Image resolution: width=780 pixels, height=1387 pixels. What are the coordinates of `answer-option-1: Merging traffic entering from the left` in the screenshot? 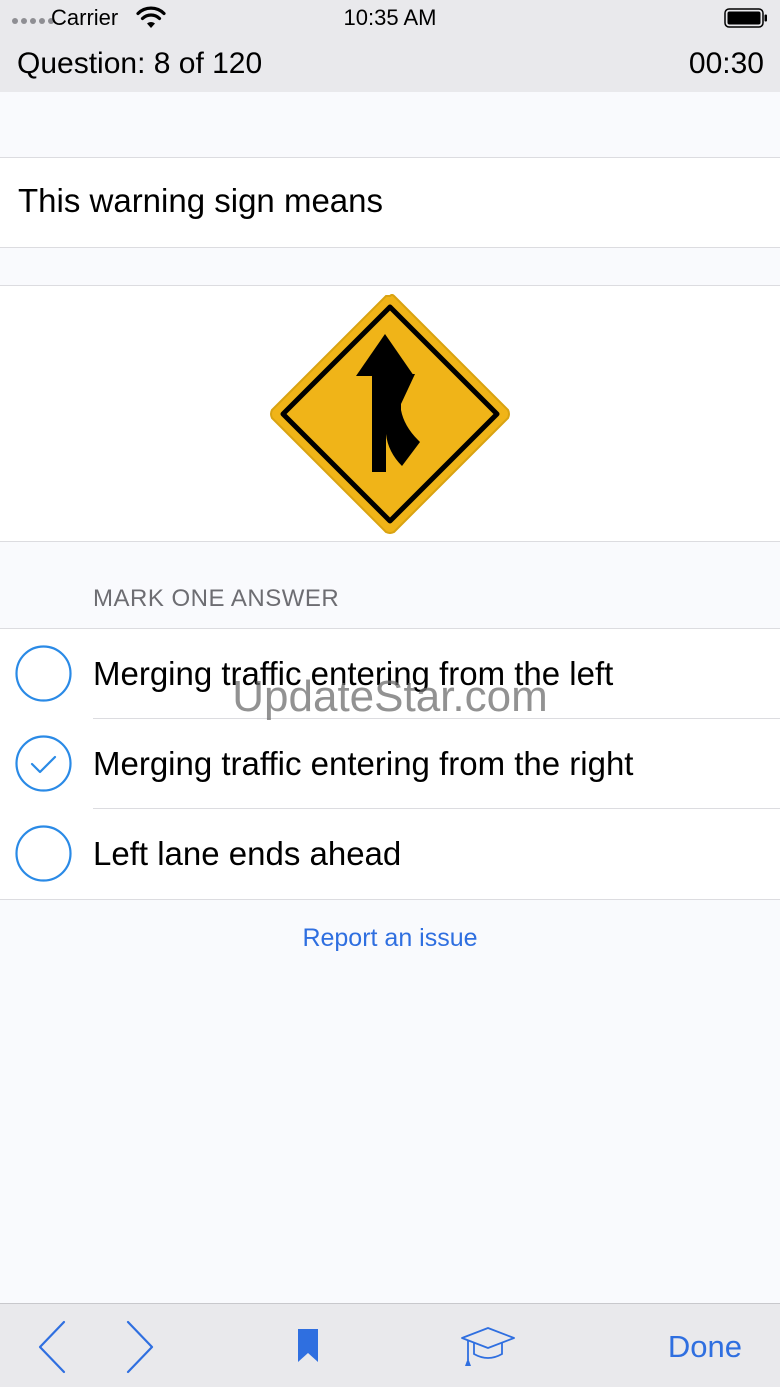 It's located at (390, 674).